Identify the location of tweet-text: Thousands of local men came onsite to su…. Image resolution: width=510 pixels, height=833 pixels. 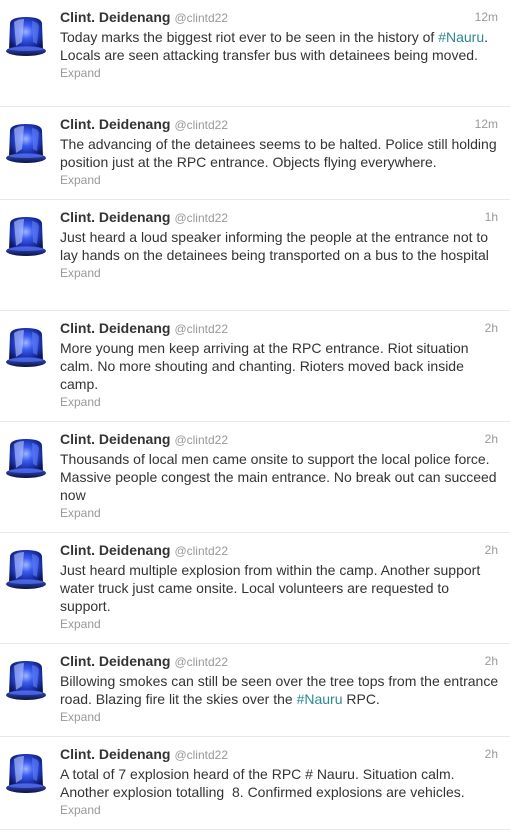
(278, 477).